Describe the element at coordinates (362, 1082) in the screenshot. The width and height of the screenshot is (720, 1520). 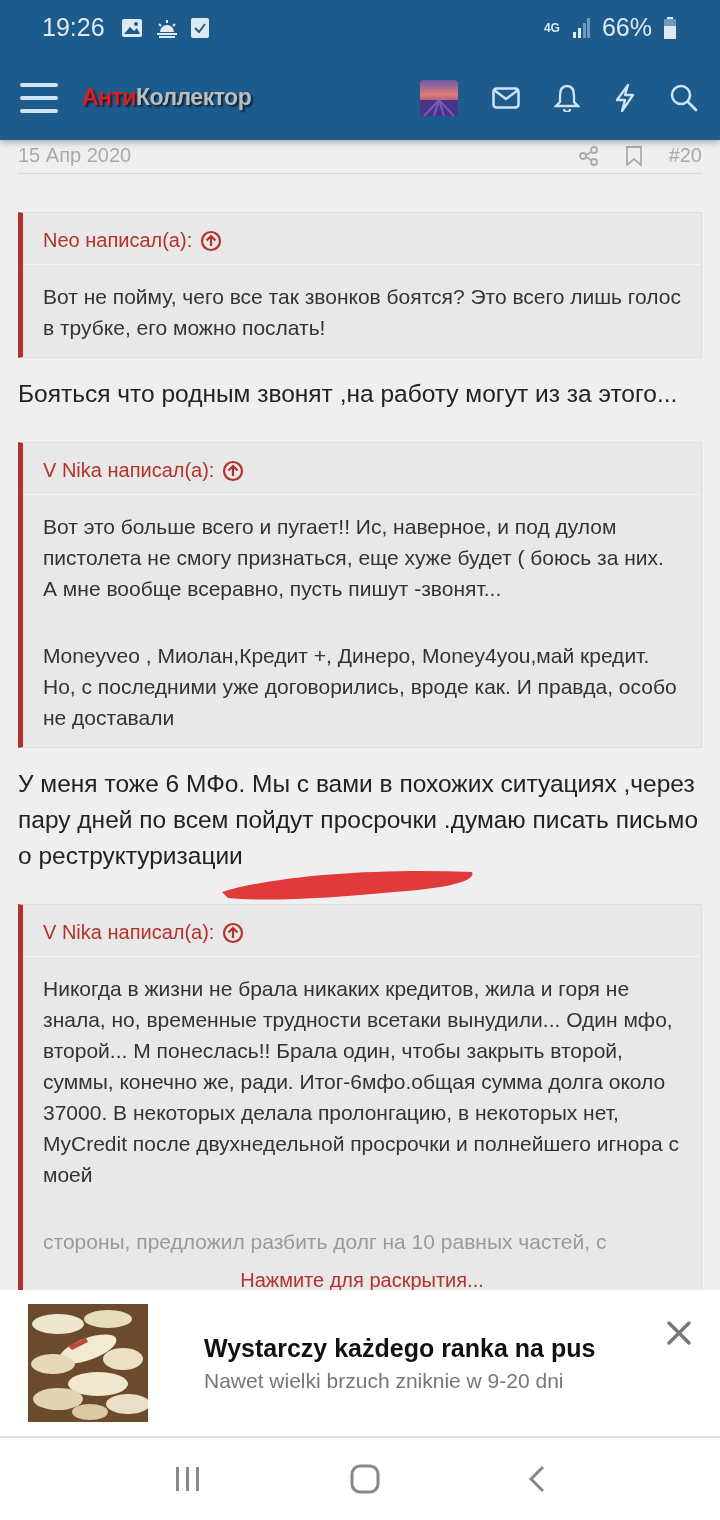
I see `quote-text: Никогда в жизни не брала никаких кредитов, жила и горя не знала, но, временные трудности всетаки вынудили... Один мфо, второй... М понеслась!! Брала один, чтобы закрыть второй, суммы, конечно же, ради. Итог-6мфо.общая сумма долга около 37000. В некоторых делала пролонгацию, в некоторых нет, MyCredit после двухнедельной просрочки и полнейшего игнора с моей` at that location.